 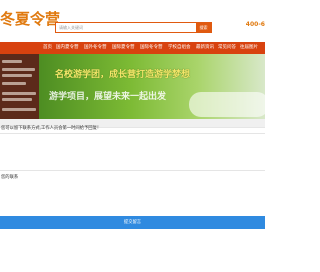 What do you see at coordinates (132, 200) in the screenshot?
I see `contact-input` at bounding box center [132, 200].